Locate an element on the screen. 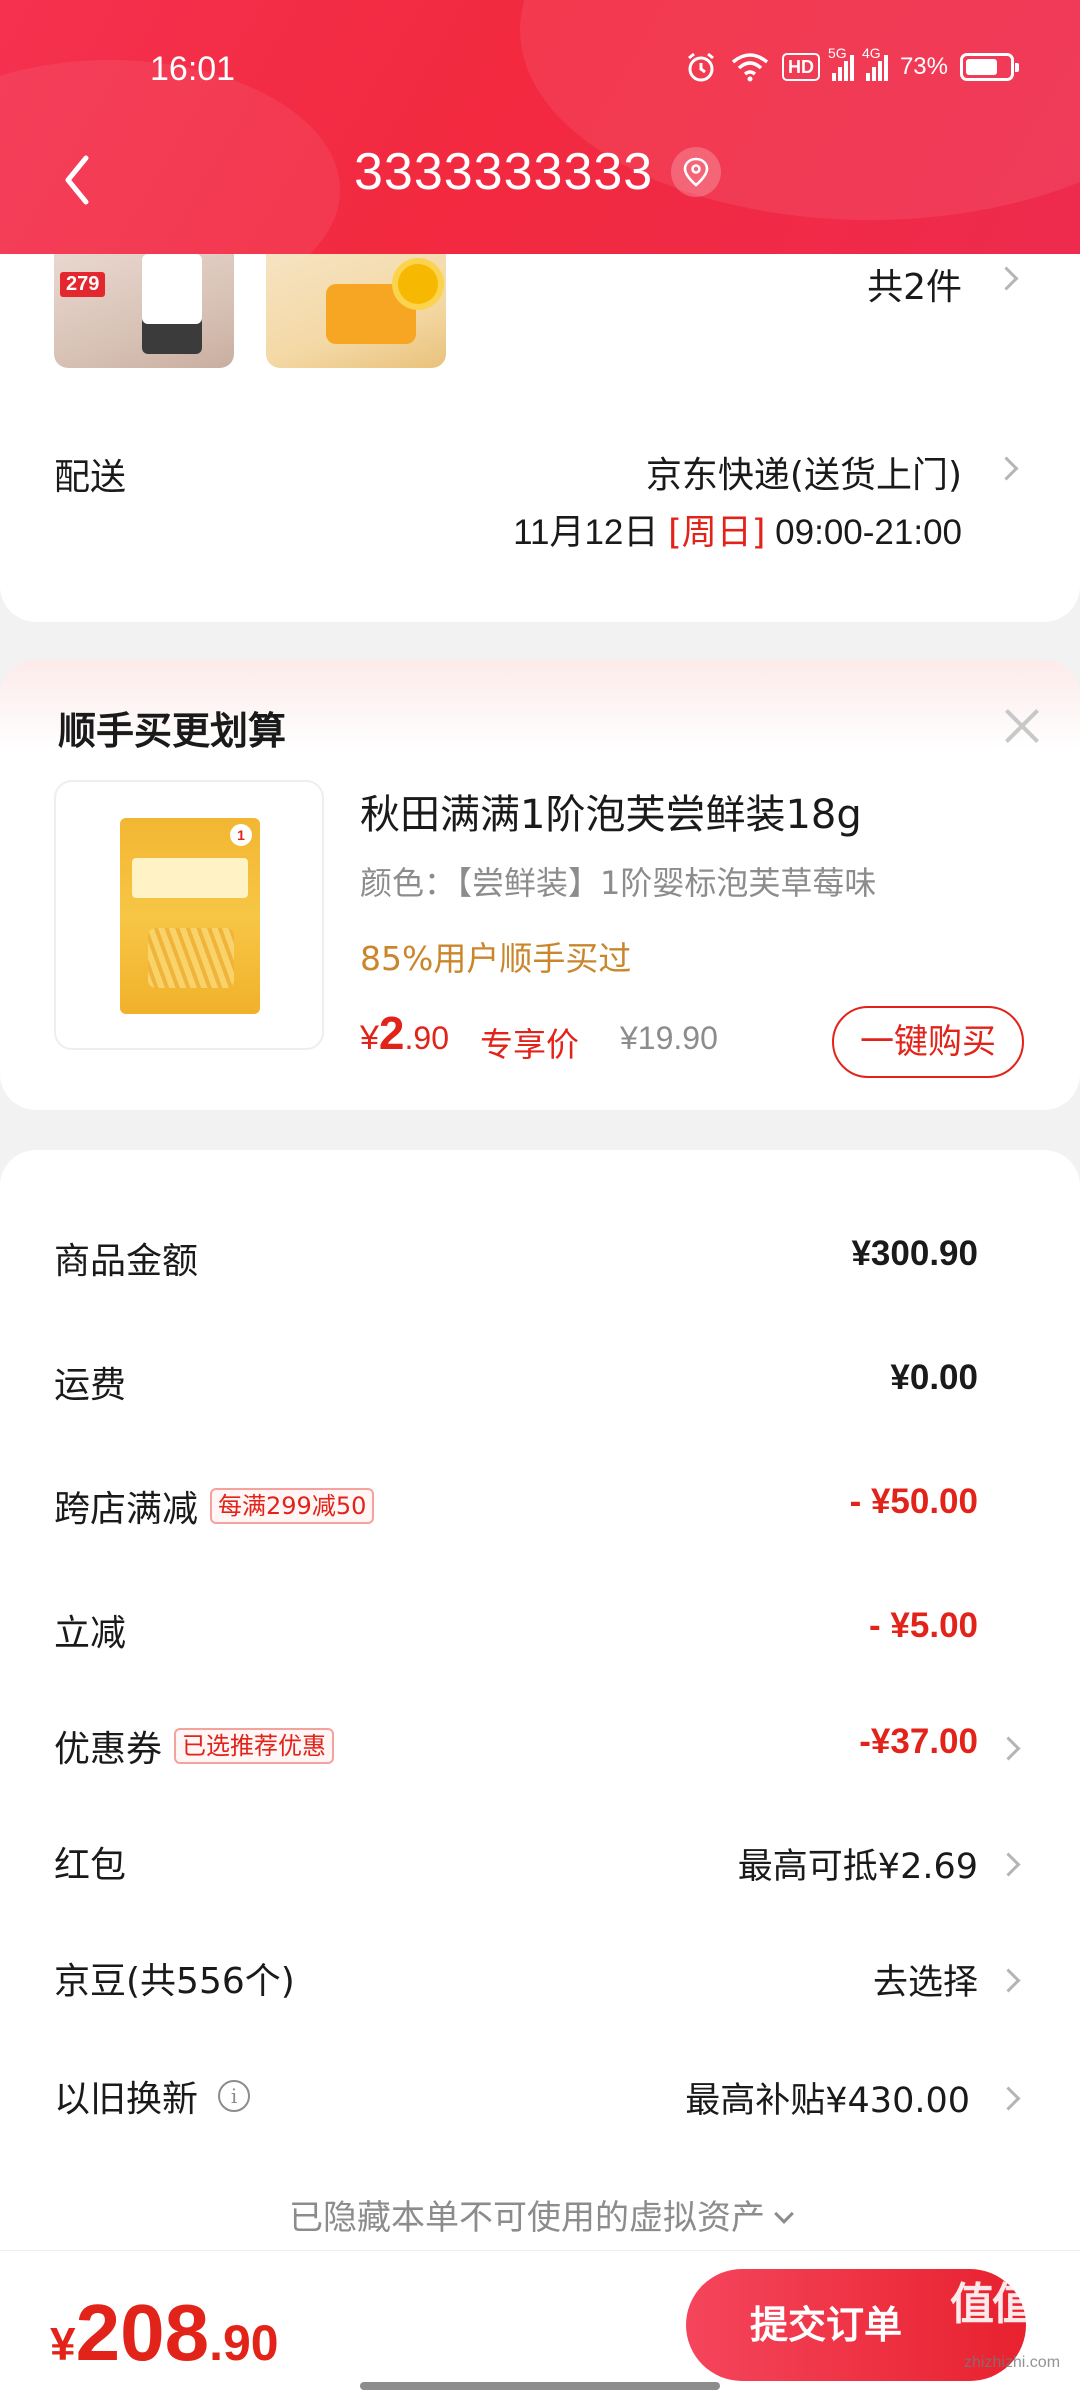 The width and height of the screenshot is (1080, 2400). header: 16:01 HD 5G 4G 73% 3333333333 is located at coordinates (540, 127).